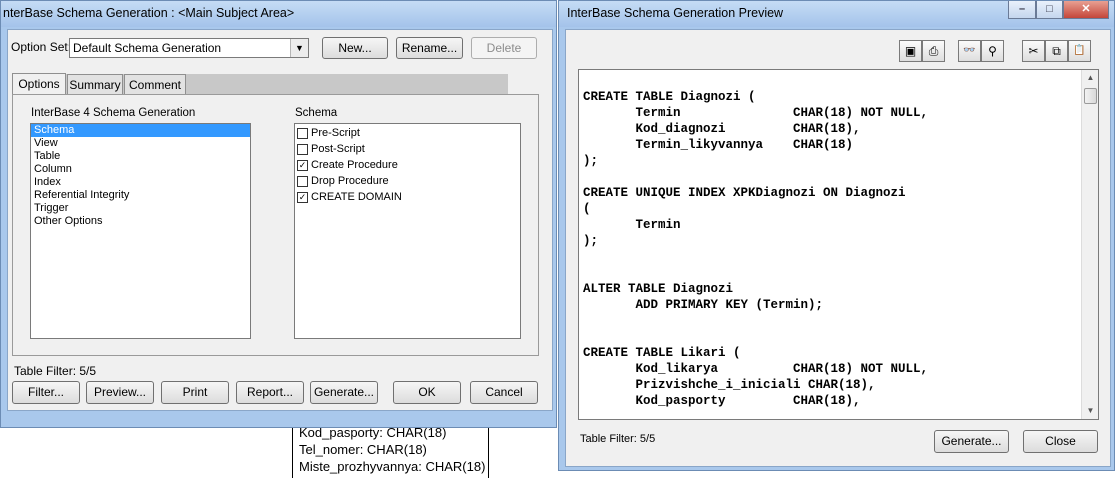 This screenshot has height=478, width=1115. Describe the element at coordinates (95, 84) in the screenshot. I see `tab-summary: Summary` at that location.